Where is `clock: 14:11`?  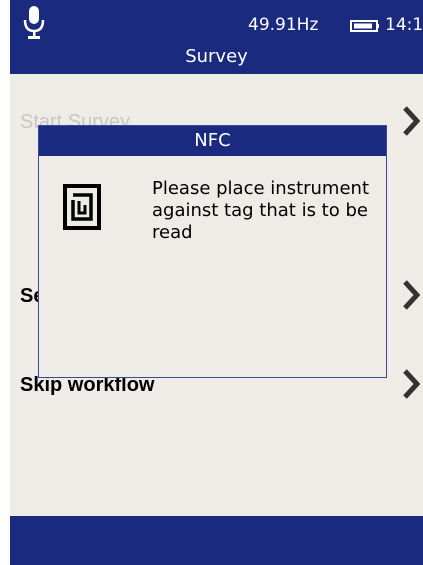
clock: 14:11 is located at coordinates (404, 25).